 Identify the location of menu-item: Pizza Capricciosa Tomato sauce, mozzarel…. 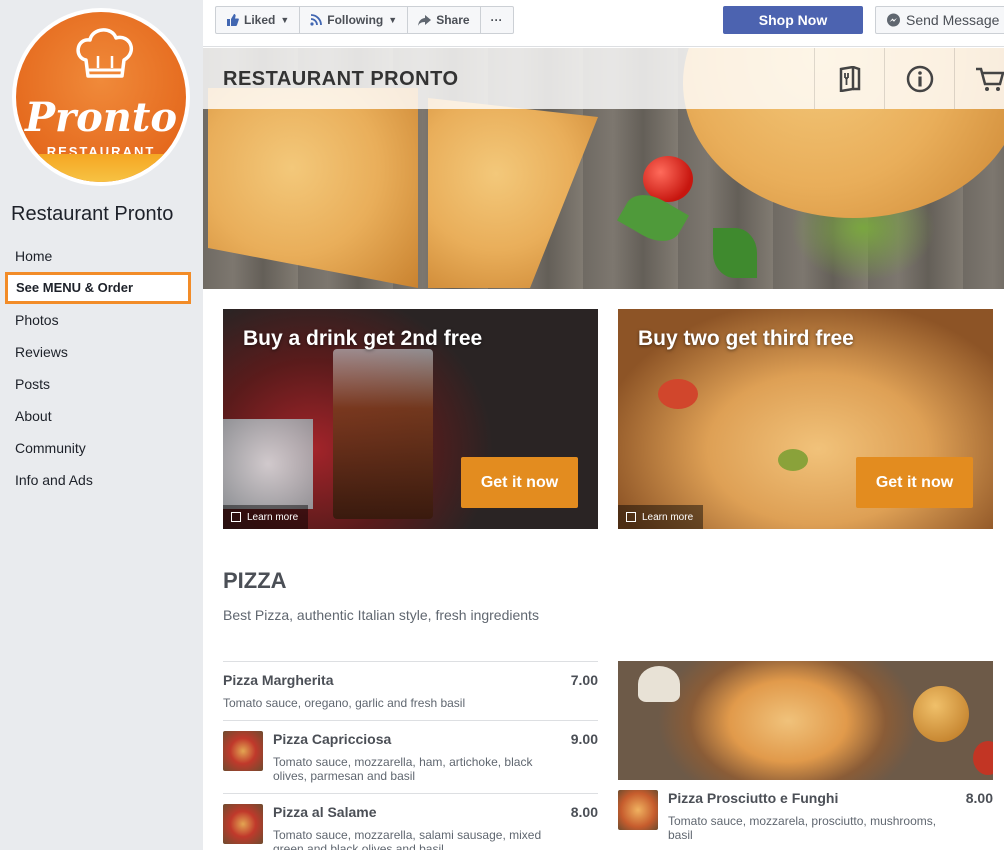
(410, 756).